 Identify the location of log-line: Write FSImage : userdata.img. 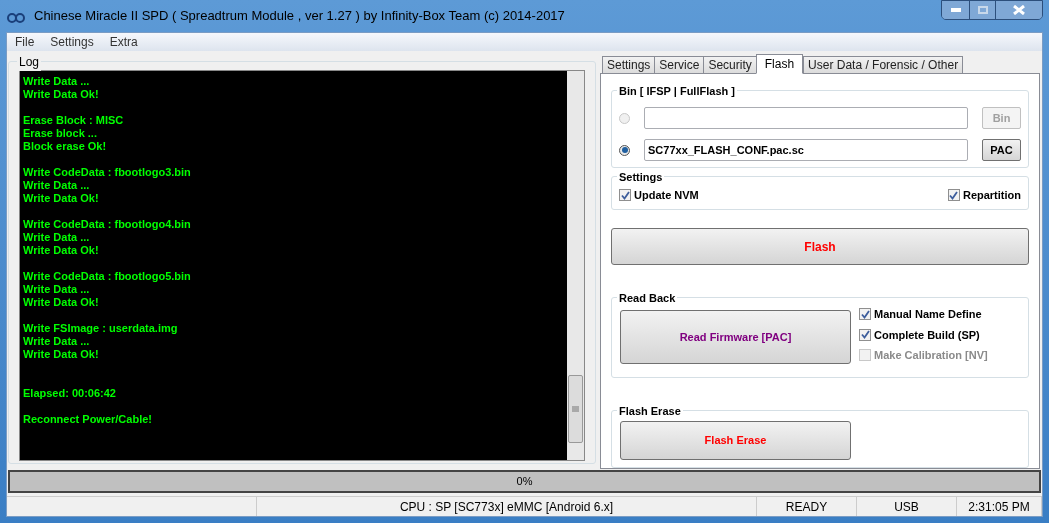
(101, 328).